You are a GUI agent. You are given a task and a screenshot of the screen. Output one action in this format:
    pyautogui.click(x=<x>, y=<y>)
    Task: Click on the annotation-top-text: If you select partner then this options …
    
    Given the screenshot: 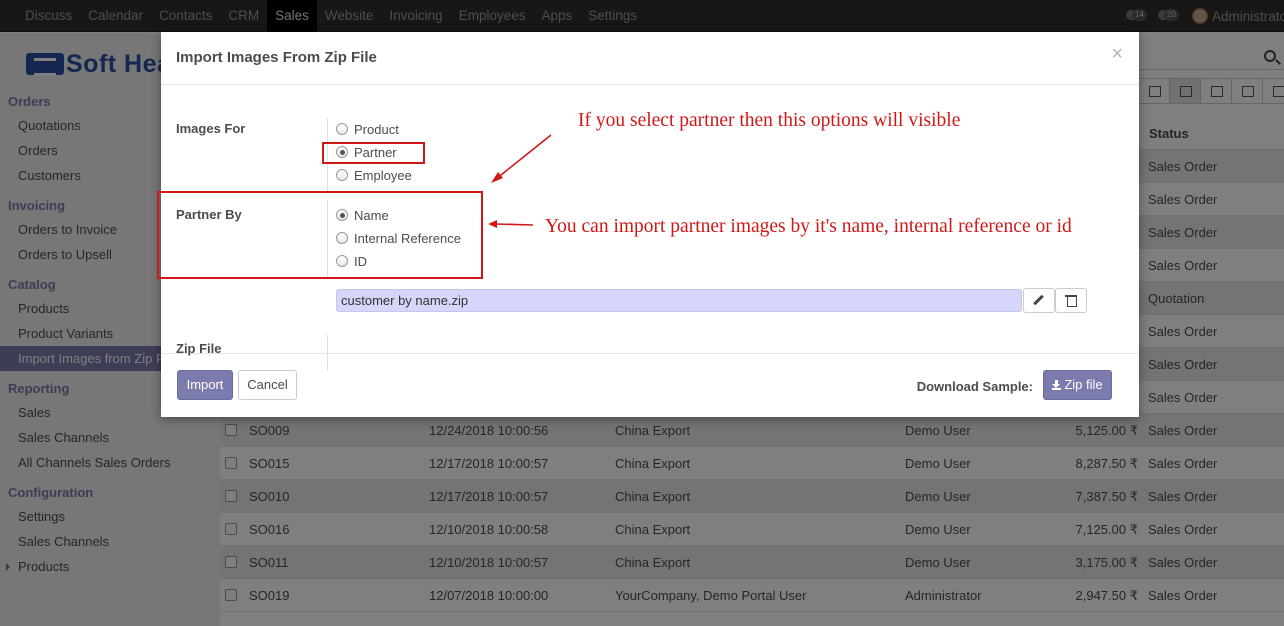 What is the action you would take?
    pyautogui.click(x=769, y=120)
    